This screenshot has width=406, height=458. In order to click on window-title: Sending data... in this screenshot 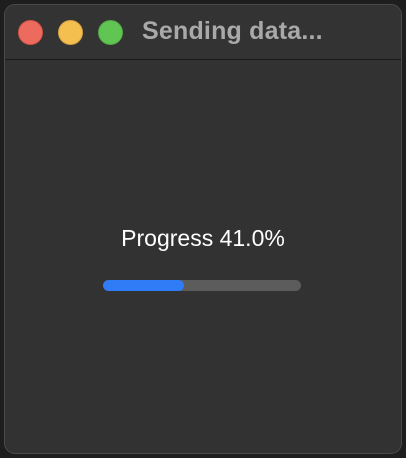, I will do `click(232, 31)`.